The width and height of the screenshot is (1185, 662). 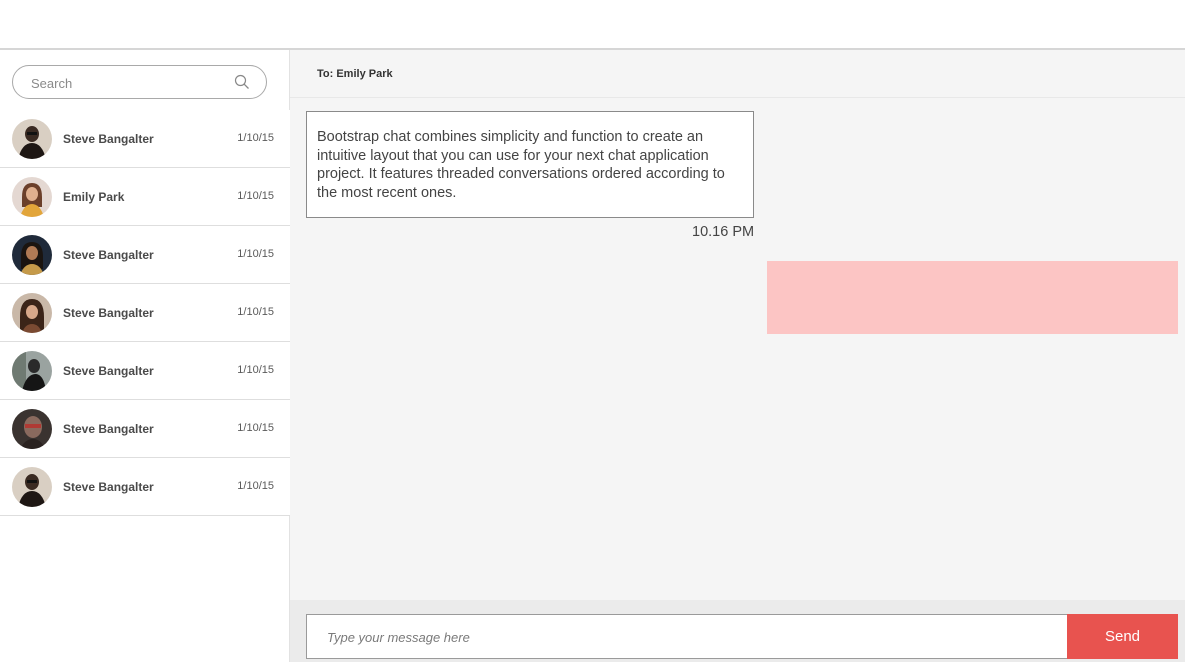 I want to click on contact-name: Emily Park, so click(x=94, y=197).